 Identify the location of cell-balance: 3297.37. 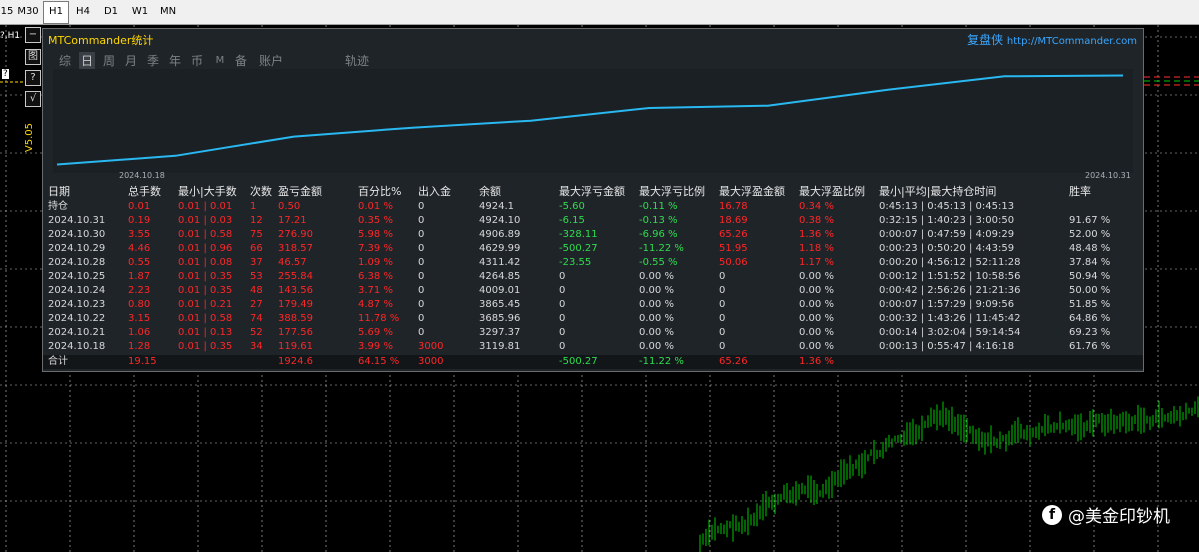
(500, 332).